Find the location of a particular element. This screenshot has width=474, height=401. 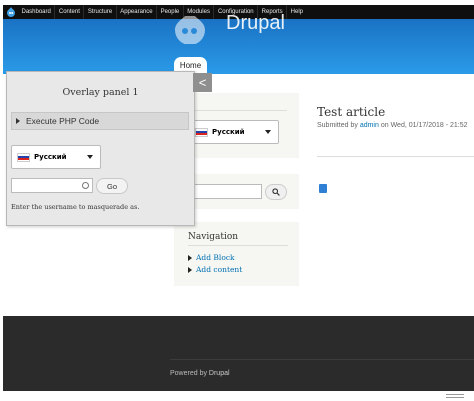

overlay-collapse-button: < is located at coordinates (202, 82).